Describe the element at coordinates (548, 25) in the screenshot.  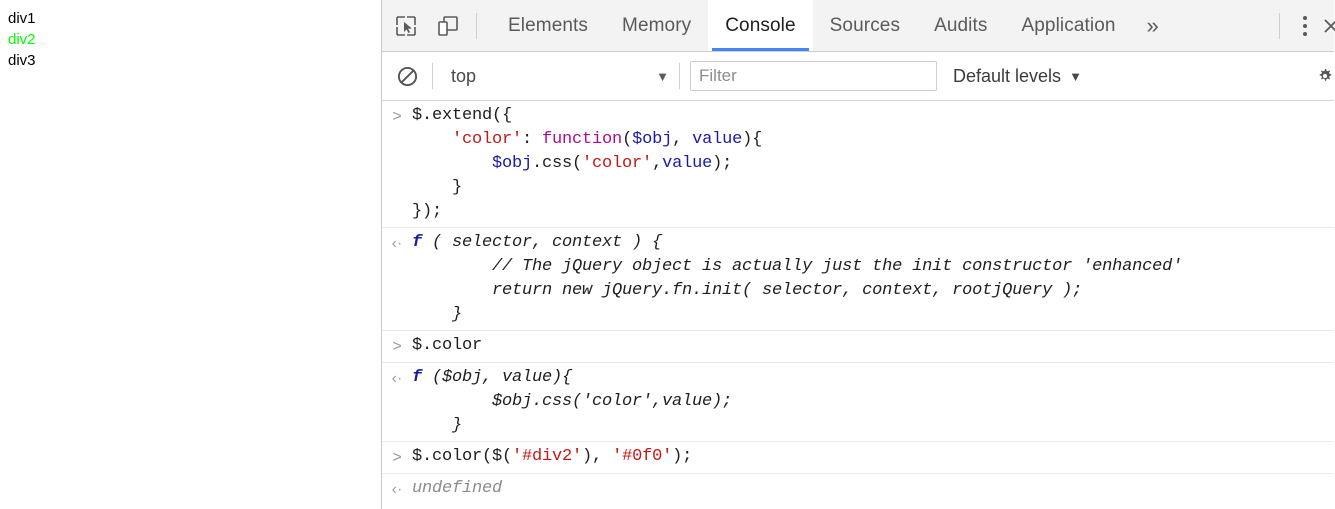
I see `tab-elements: Elements` at that location.